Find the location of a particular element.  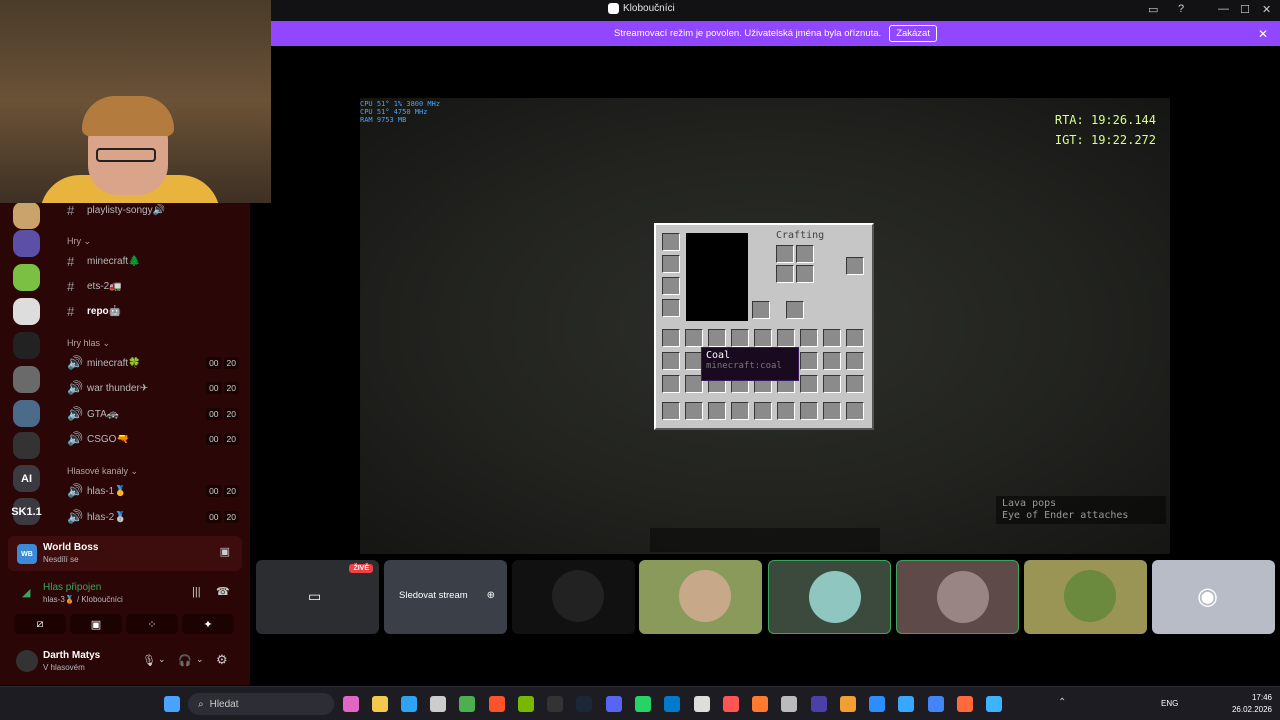

text-channel-active: # repo🤖 is located at coordinates (153, 311).